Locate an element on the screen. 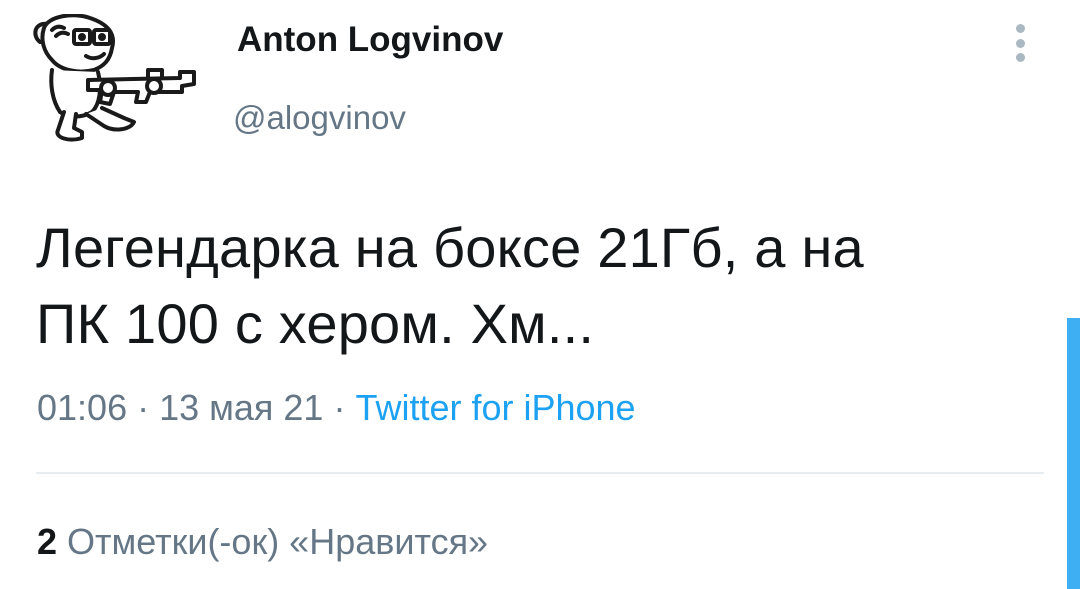  tweet-source-link: Twitter for iPhone is located at coordinates (495, 407).